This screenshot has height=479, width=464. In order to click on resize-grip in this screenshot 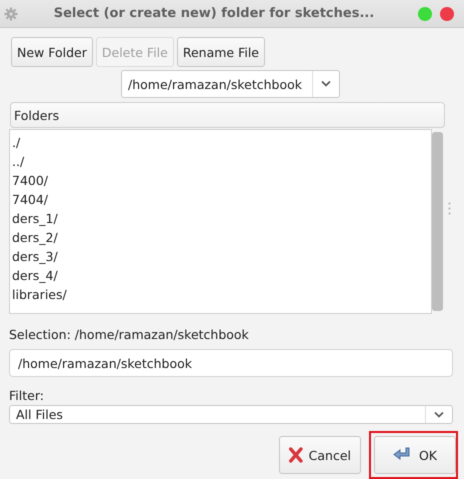, I will do `click(449, 208)`.